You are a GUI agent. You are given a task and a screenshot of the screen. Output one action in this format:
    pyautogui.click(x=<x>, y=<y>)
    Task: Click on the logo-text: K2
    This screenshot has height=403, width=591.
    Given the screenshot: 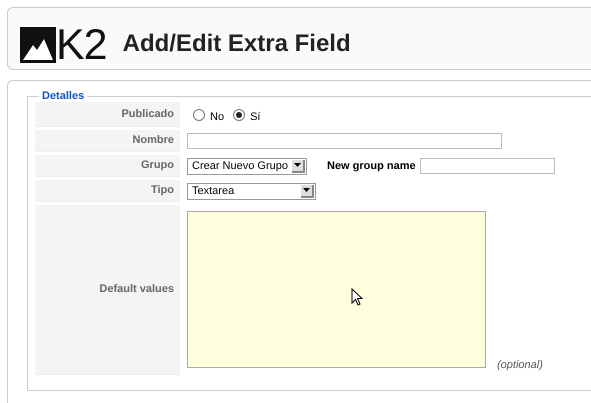 What is the action you would take?
    pyautogui.click(x=81, y=44)
    